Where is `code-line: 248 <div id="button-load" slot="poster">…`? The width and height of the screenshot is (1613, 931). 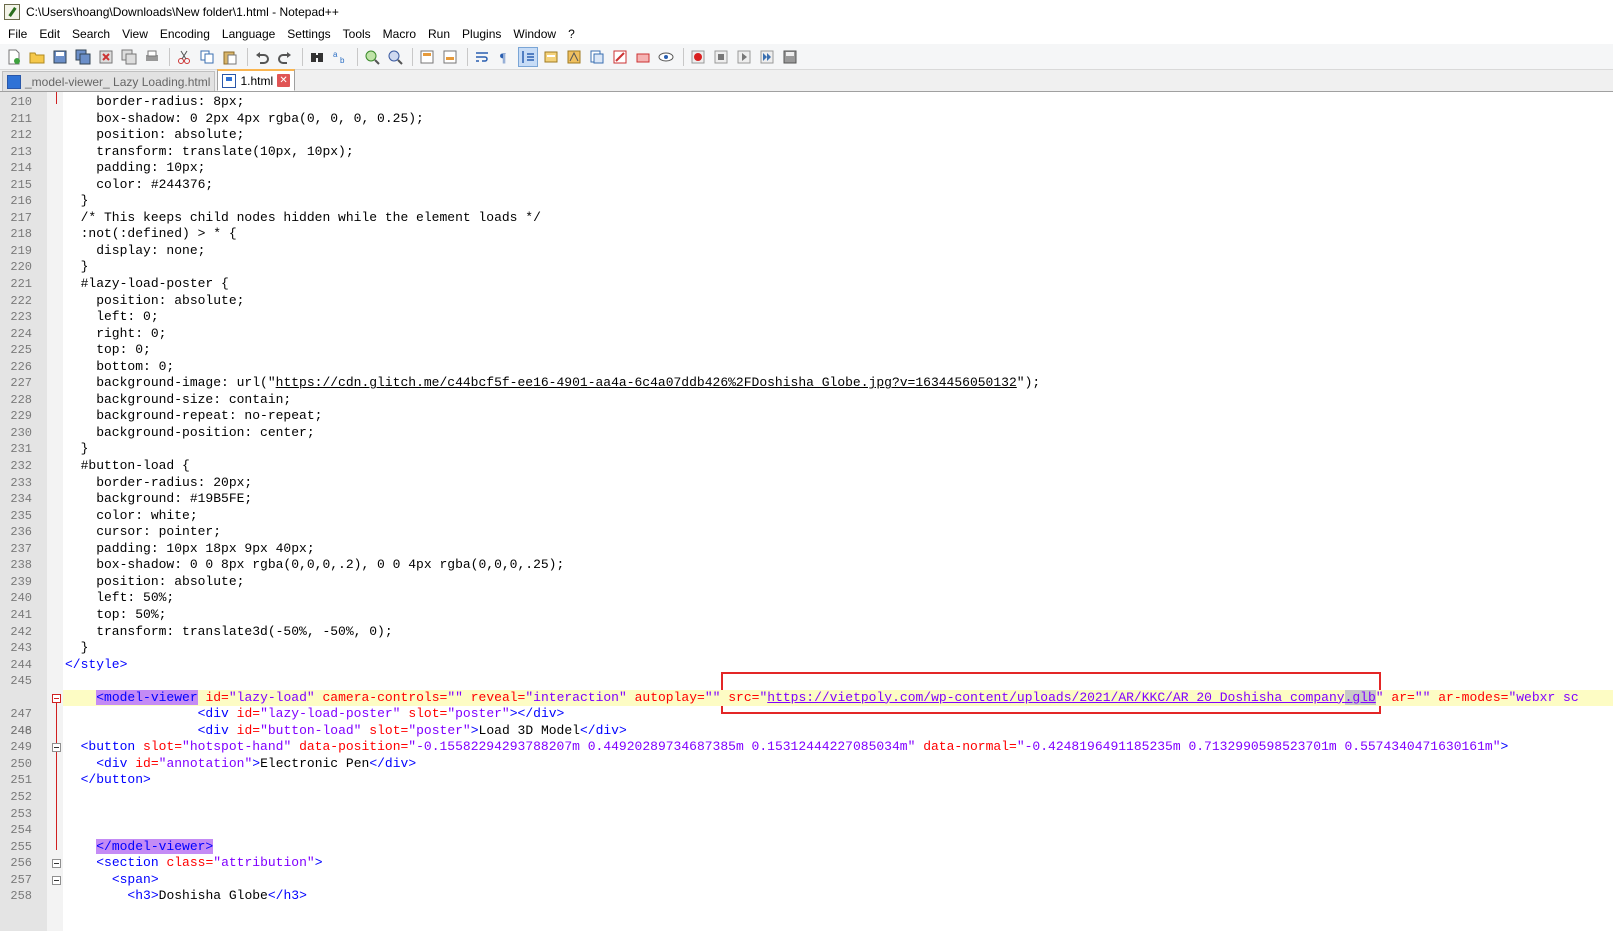
code-line: 248 <div id="button-load" slot="poster">… is located at coordinates (318, 730).